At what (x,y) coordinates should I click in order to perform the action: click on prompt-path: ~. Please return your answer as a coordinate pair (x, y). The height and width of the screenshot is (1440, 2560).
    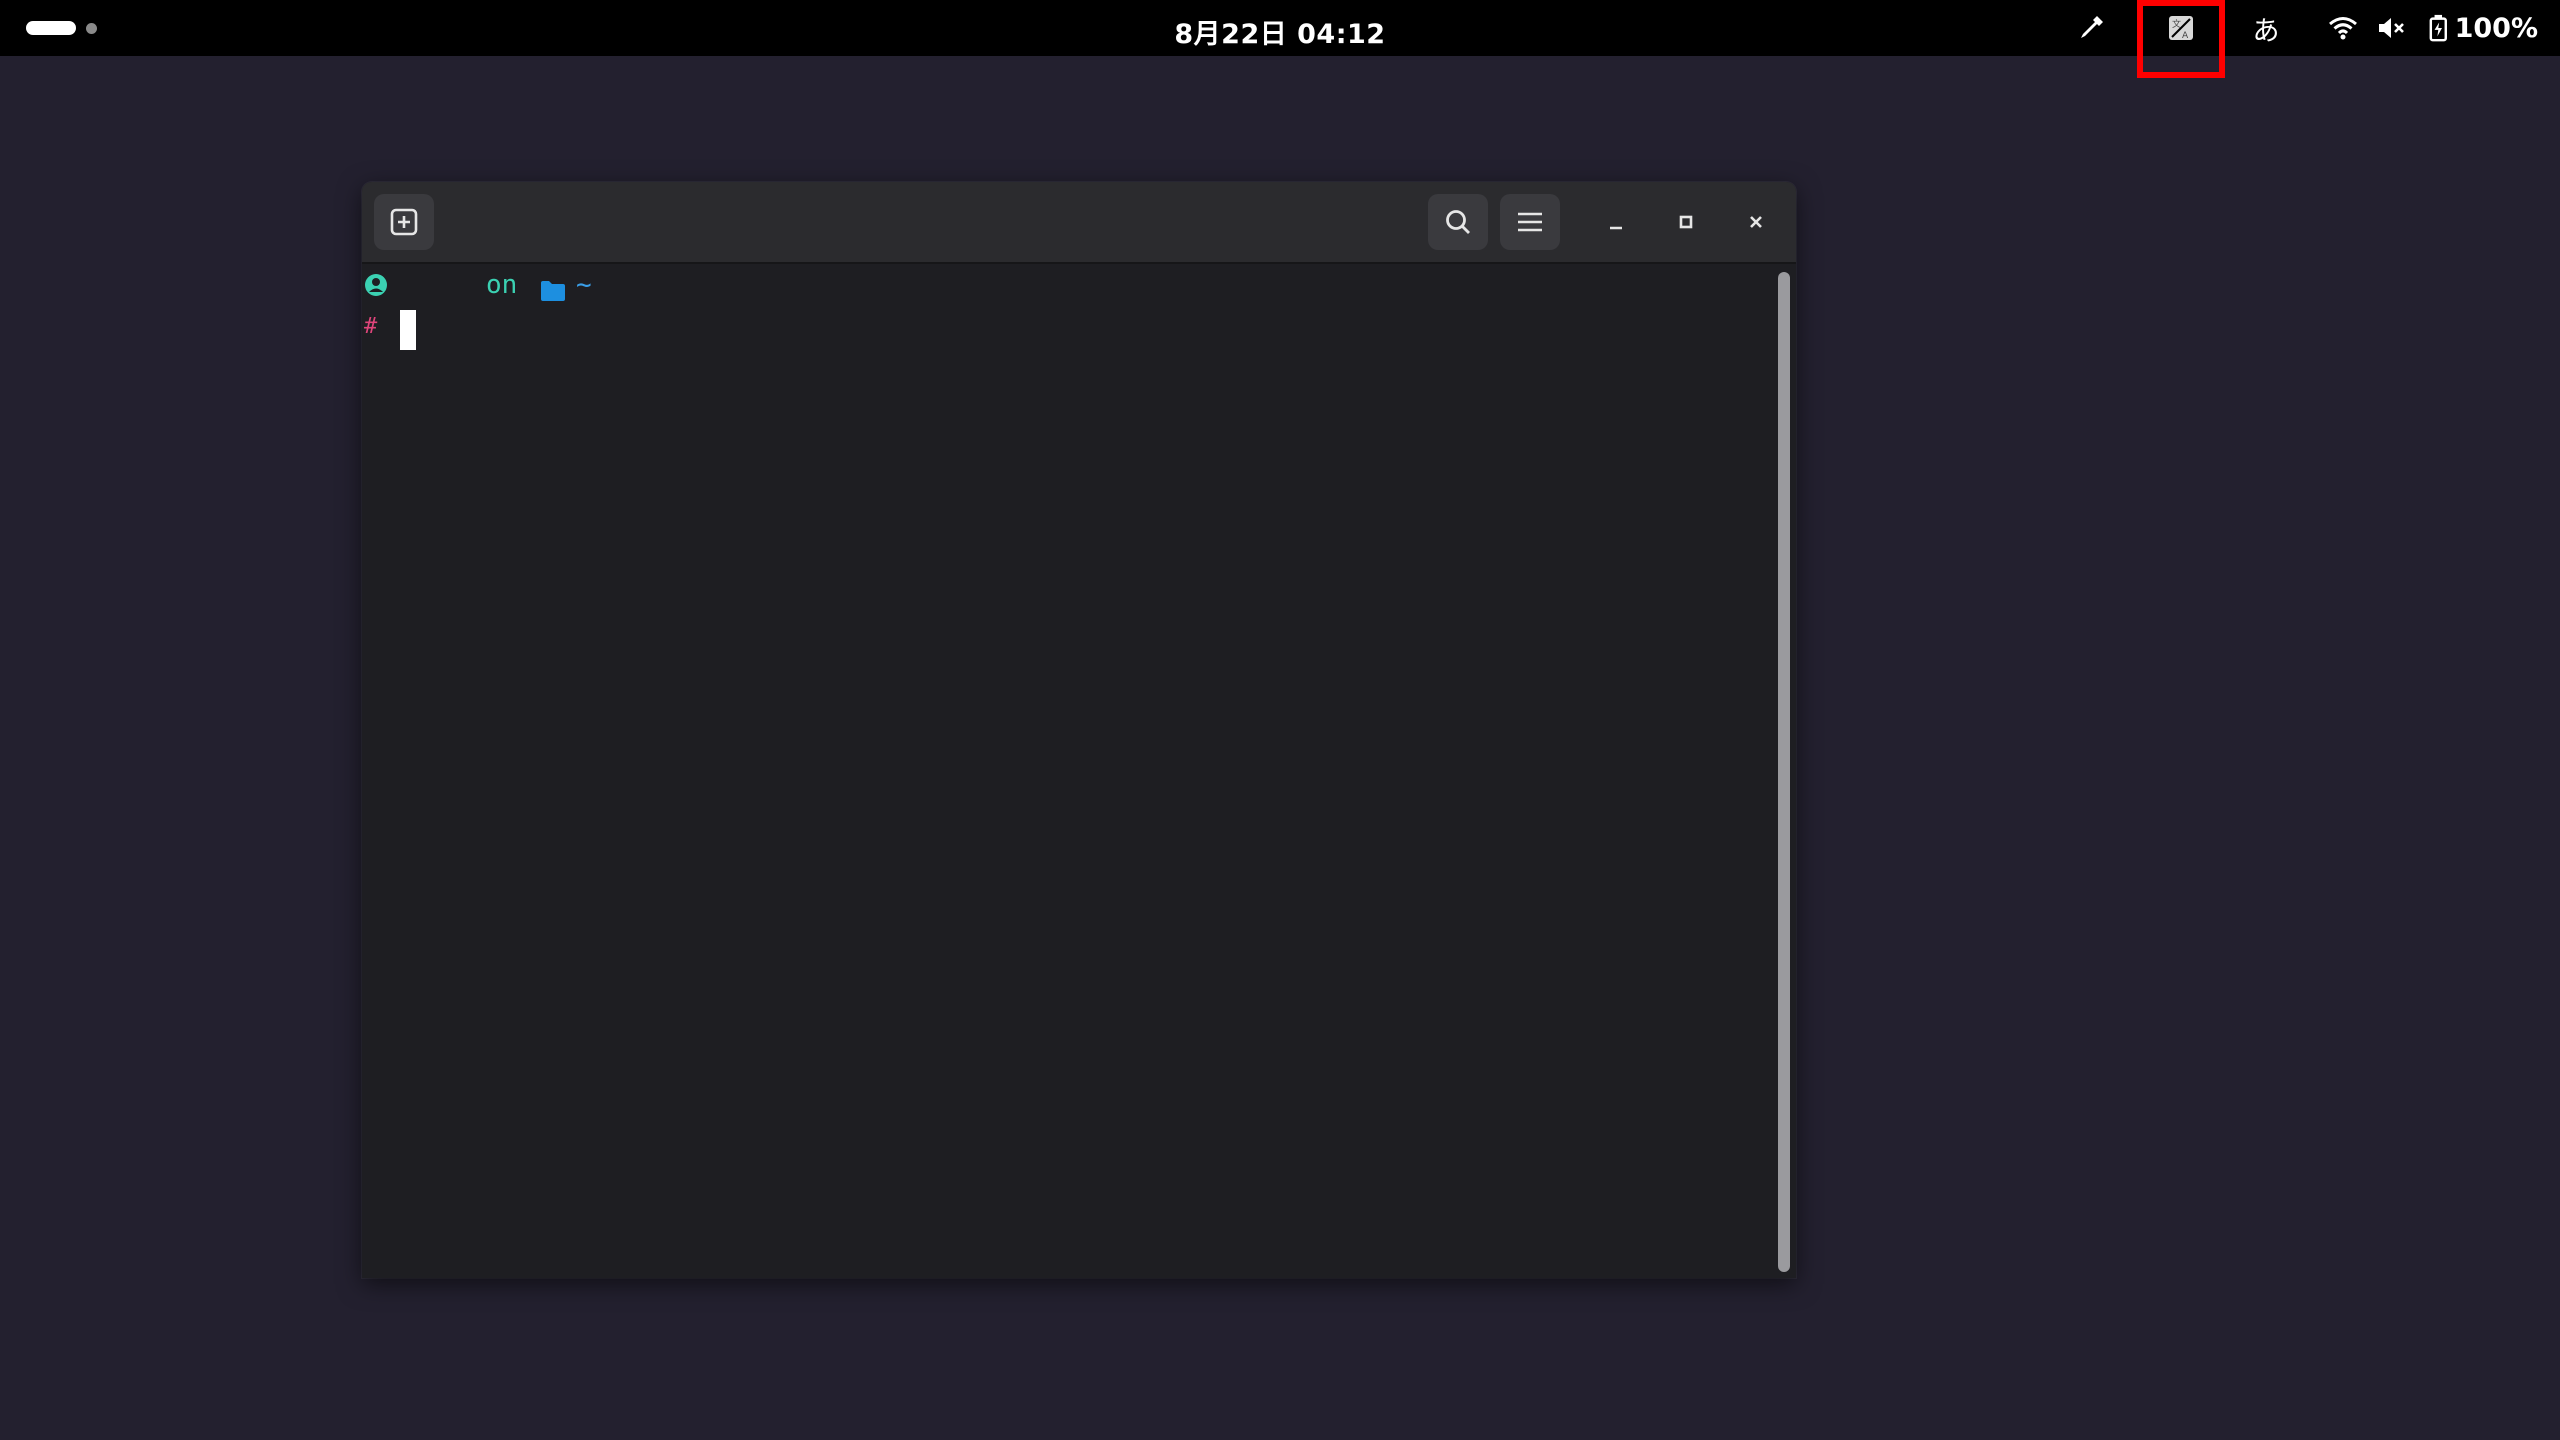
    Looking at the image, I should click on (584, 285).